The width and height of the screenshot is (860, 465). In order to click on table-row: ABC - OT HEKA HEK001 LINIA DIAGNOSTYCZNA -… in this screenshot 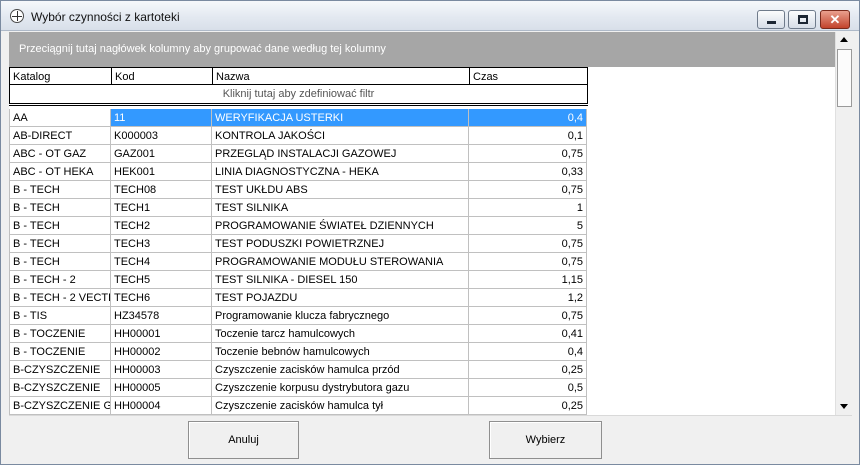, I will do `click(298, 172)`.